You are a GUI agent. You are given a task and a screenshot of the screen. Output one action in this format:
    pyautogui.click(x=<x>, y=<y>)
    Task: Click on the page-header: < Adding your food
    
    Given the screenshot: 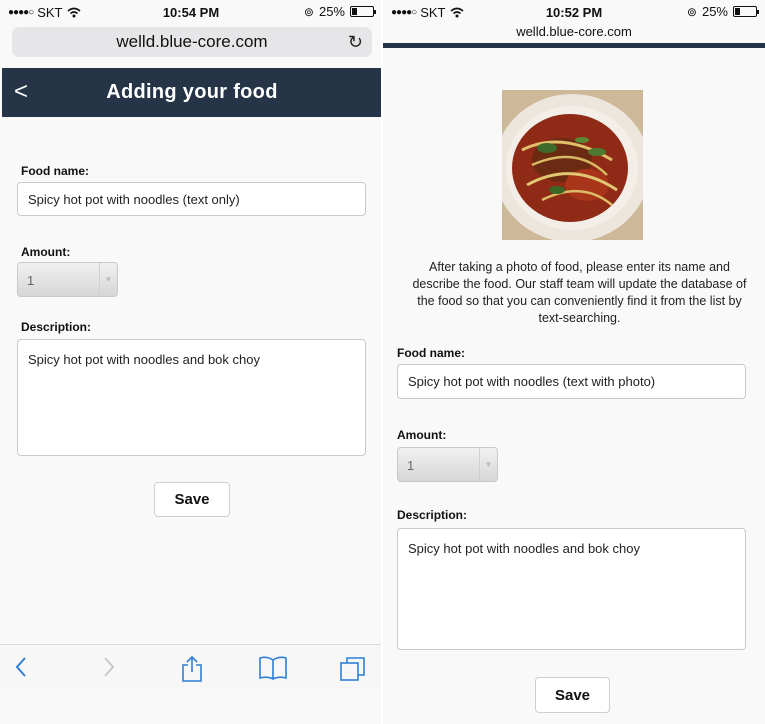 What is the action you would take?
    pyautogui.click(x=192, y=92)
    